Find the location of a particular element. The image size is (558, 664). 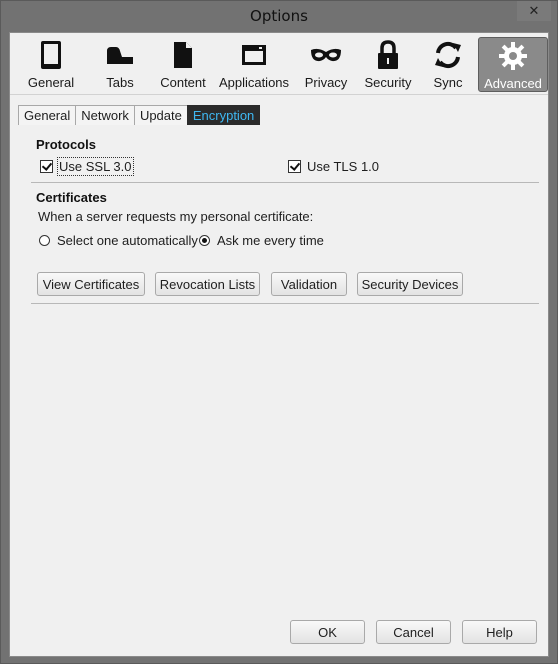

view-certificates-button: View Certificates is located at coordinates (91, 284).